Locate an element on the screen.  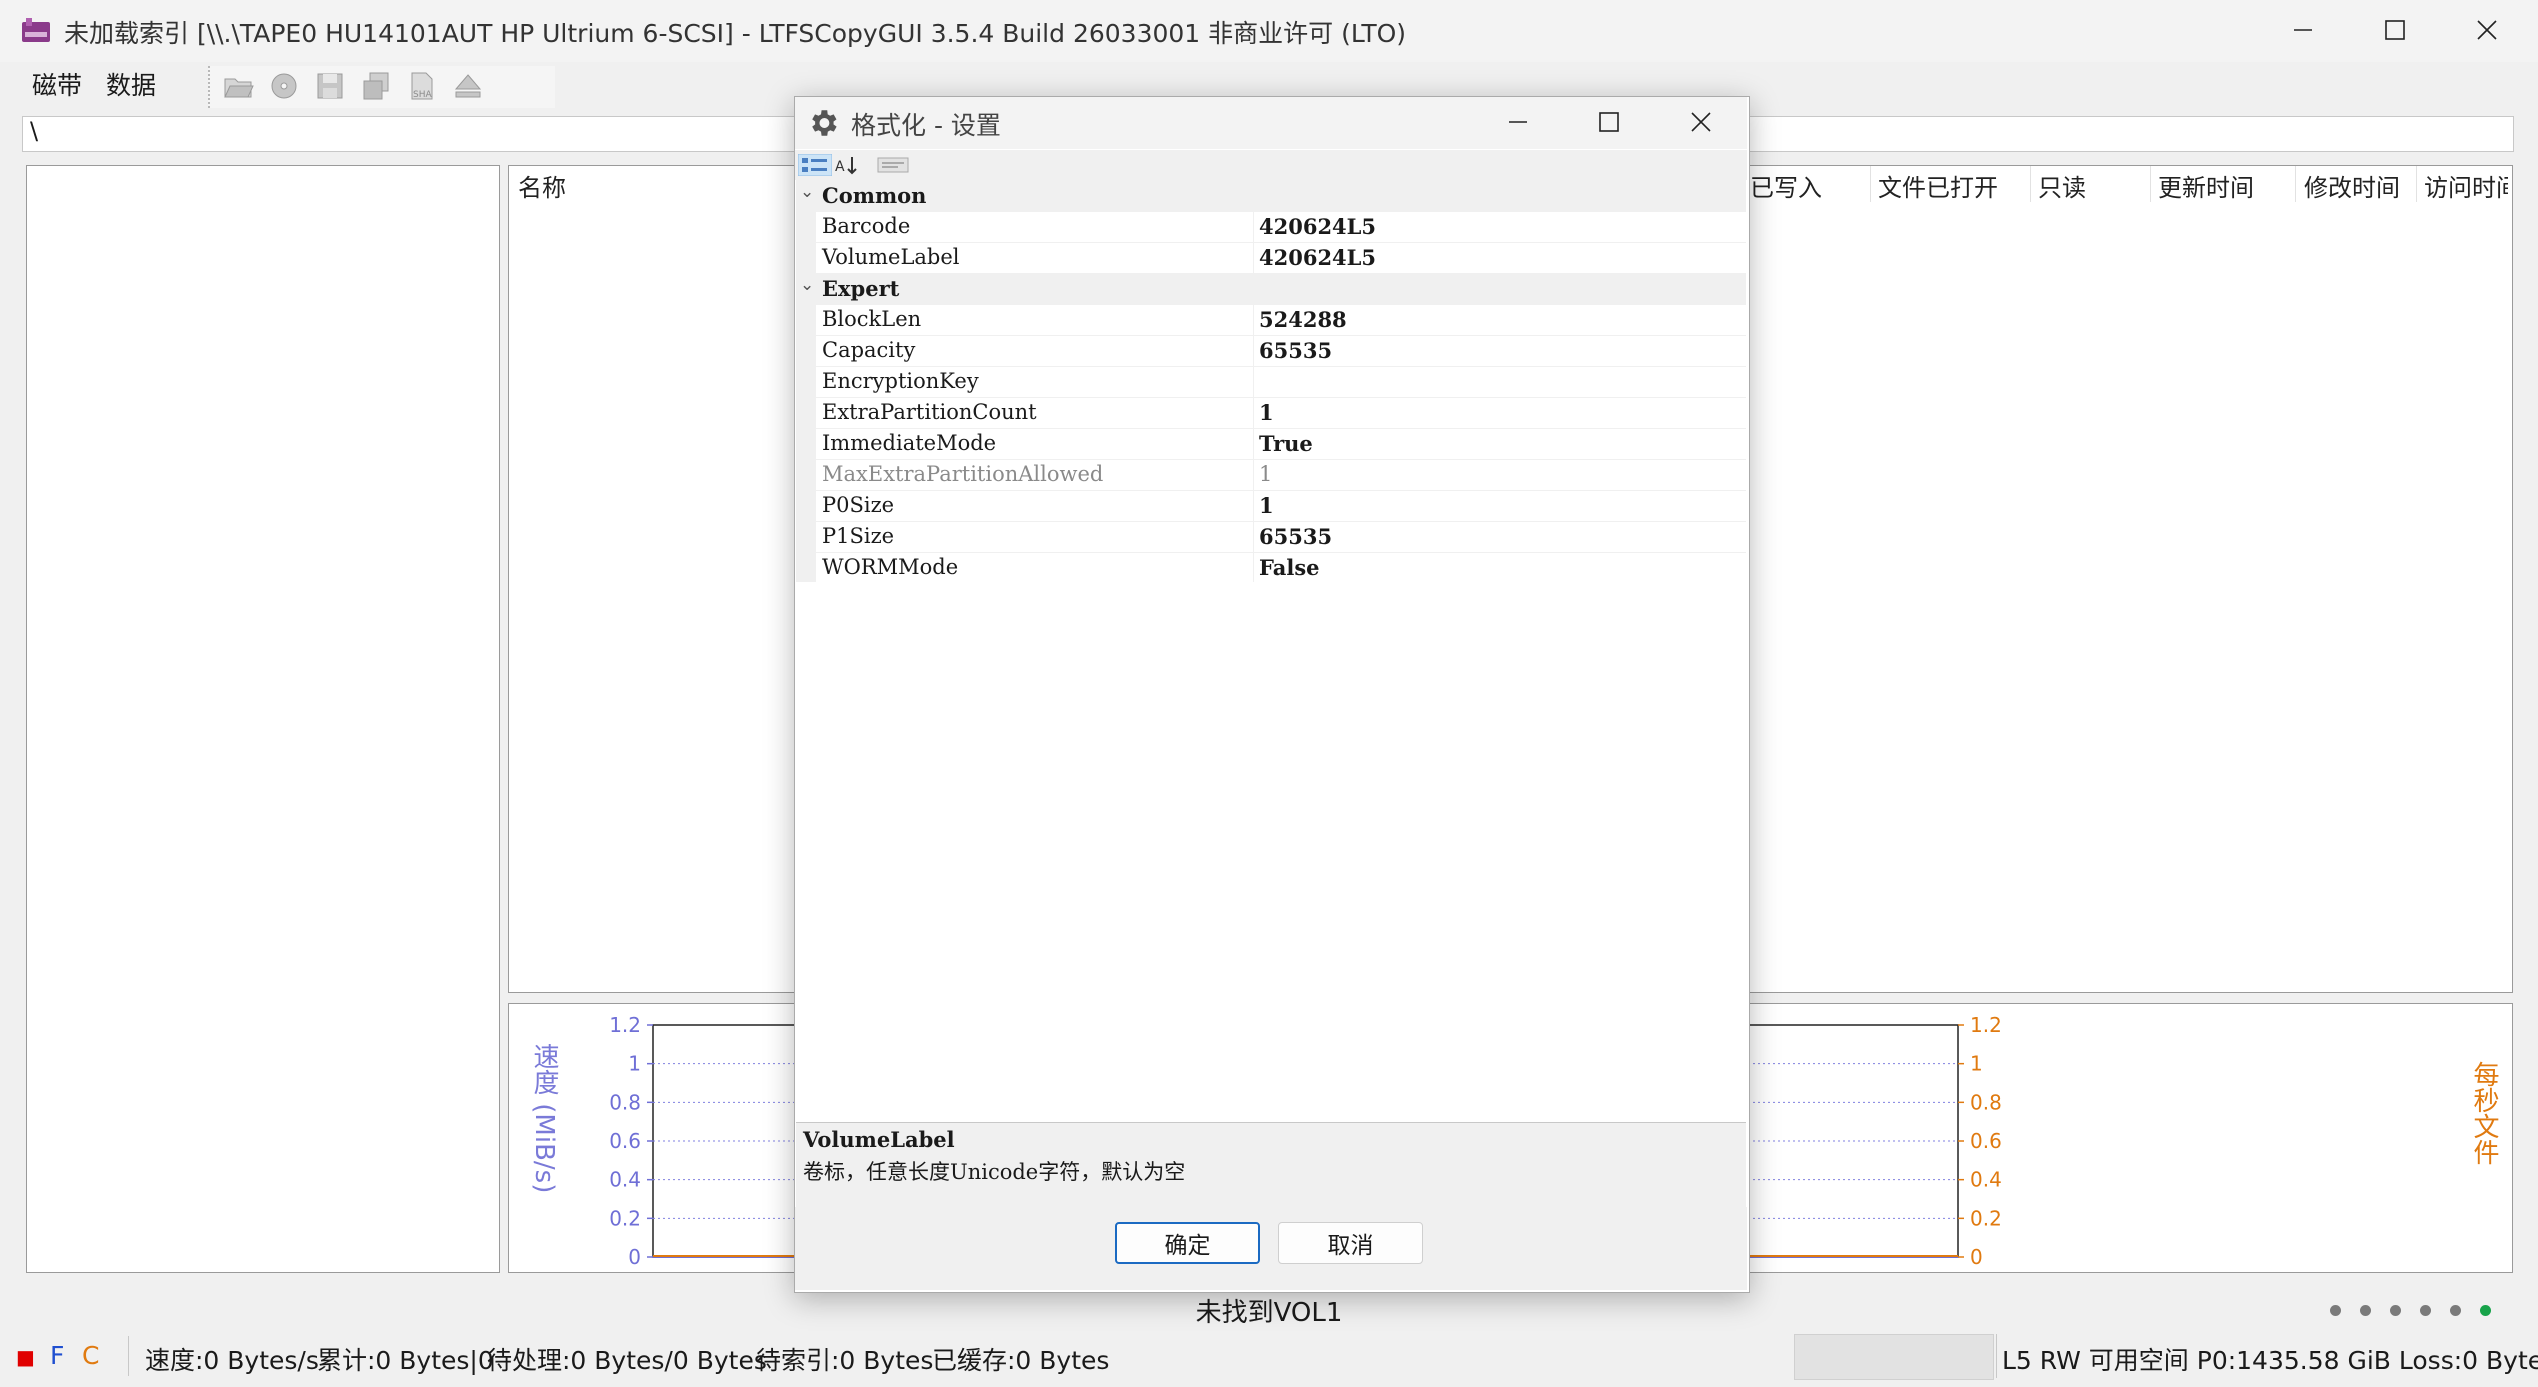
app-icon is located at coordinates (36, 30).